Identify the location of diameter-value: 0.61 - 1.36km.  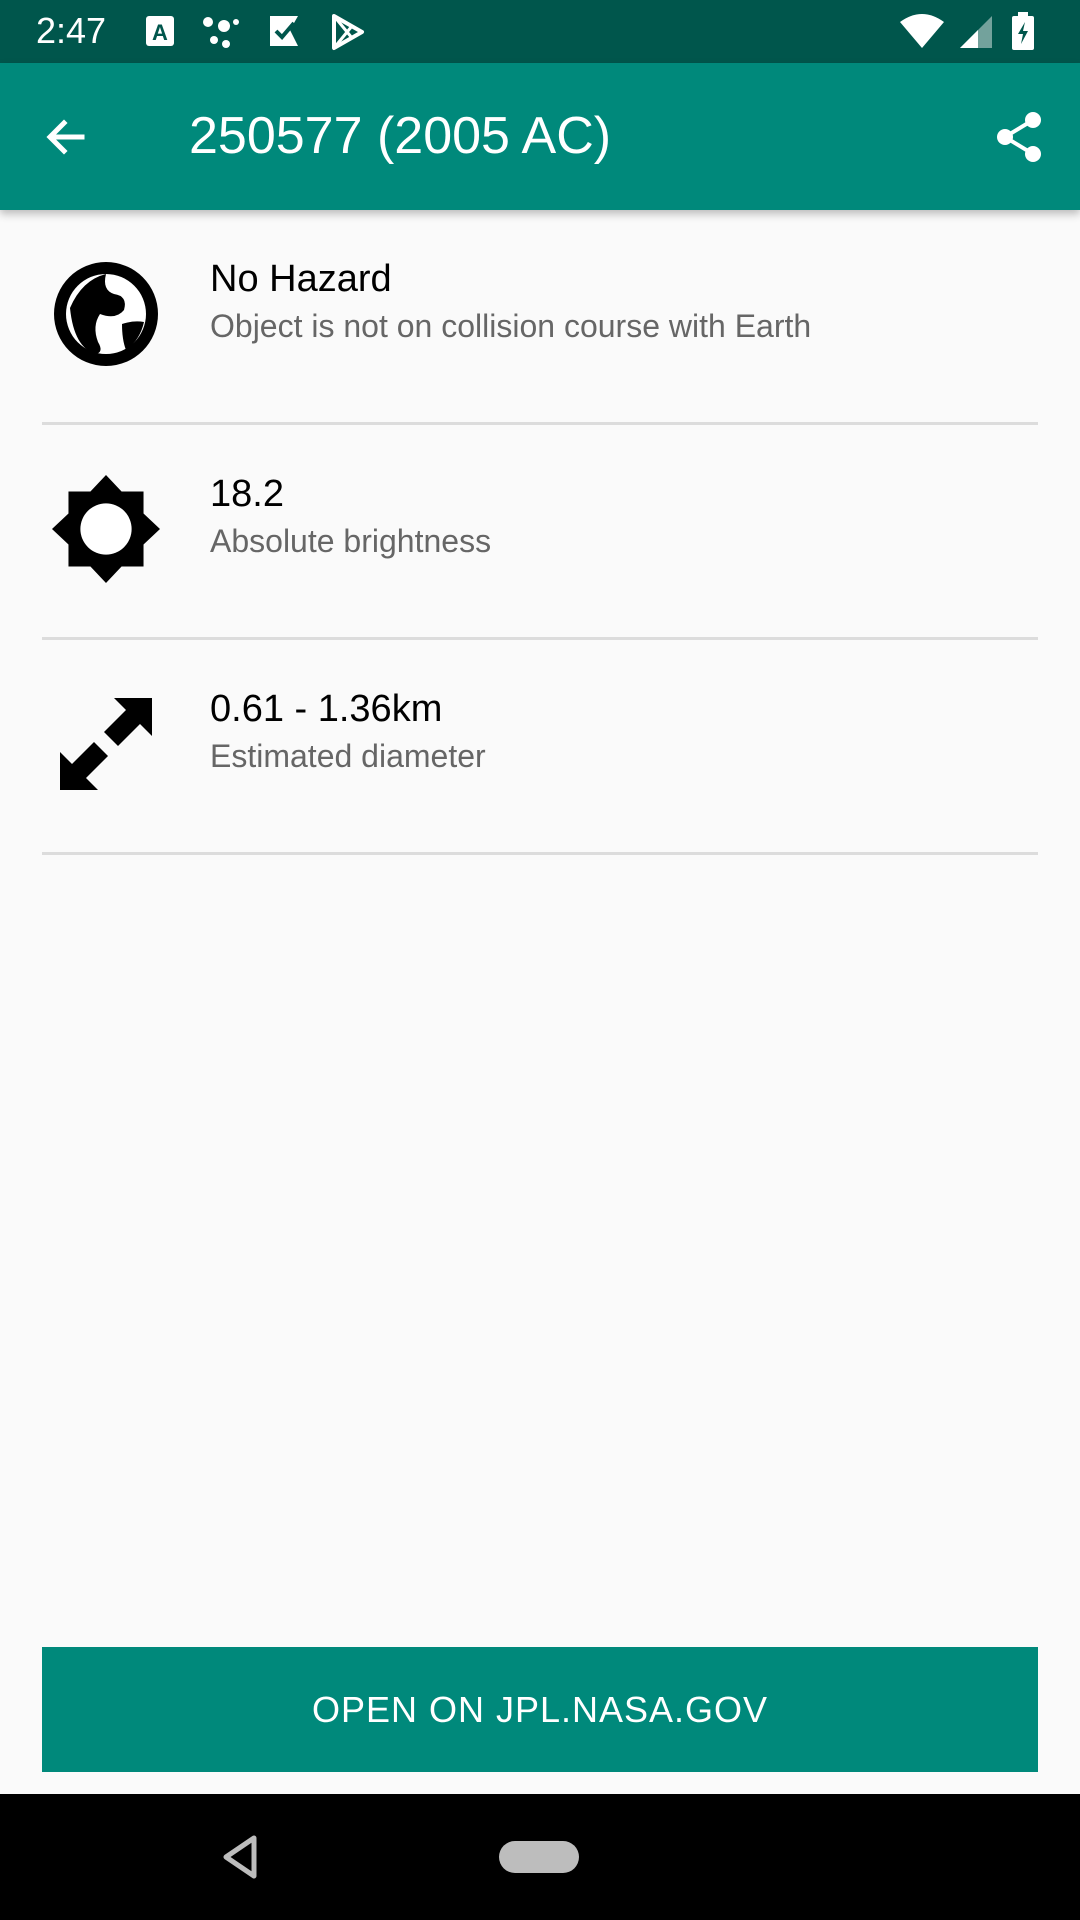
(326, 709).